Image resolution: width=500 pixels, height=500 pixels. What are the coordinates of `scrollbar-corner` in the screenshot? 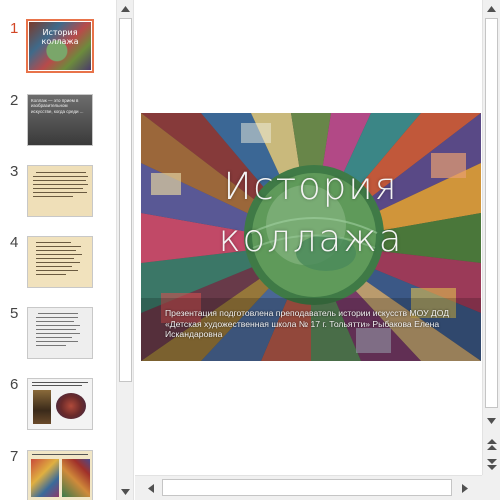 It's located at (491, 487).